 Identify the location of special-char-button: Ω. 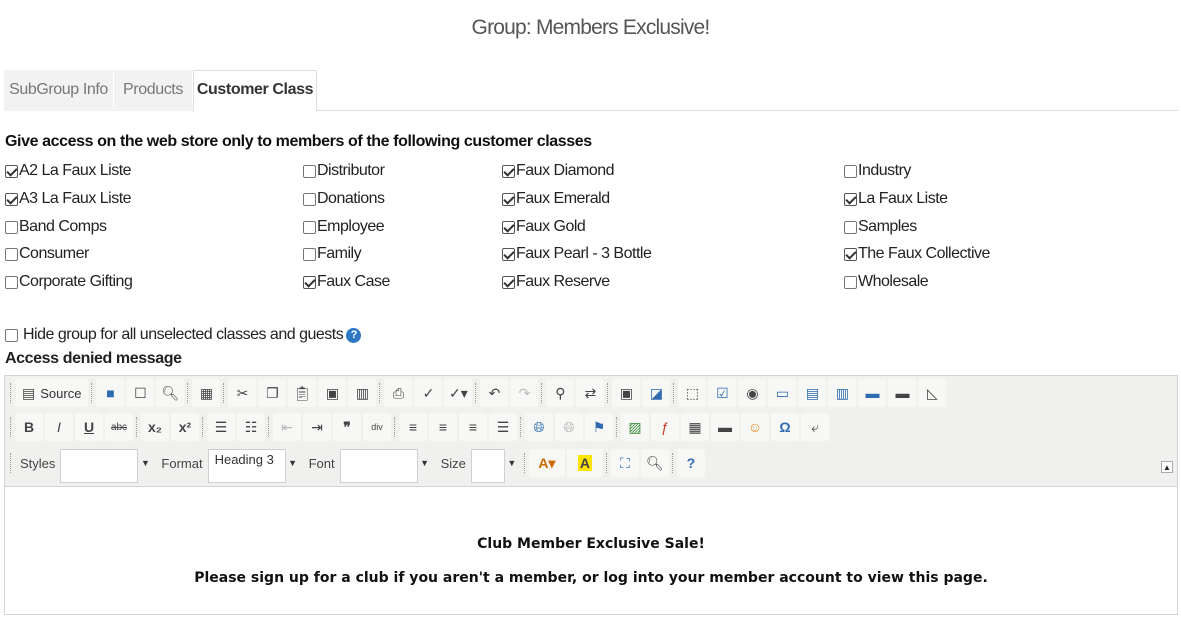
(785, 427).